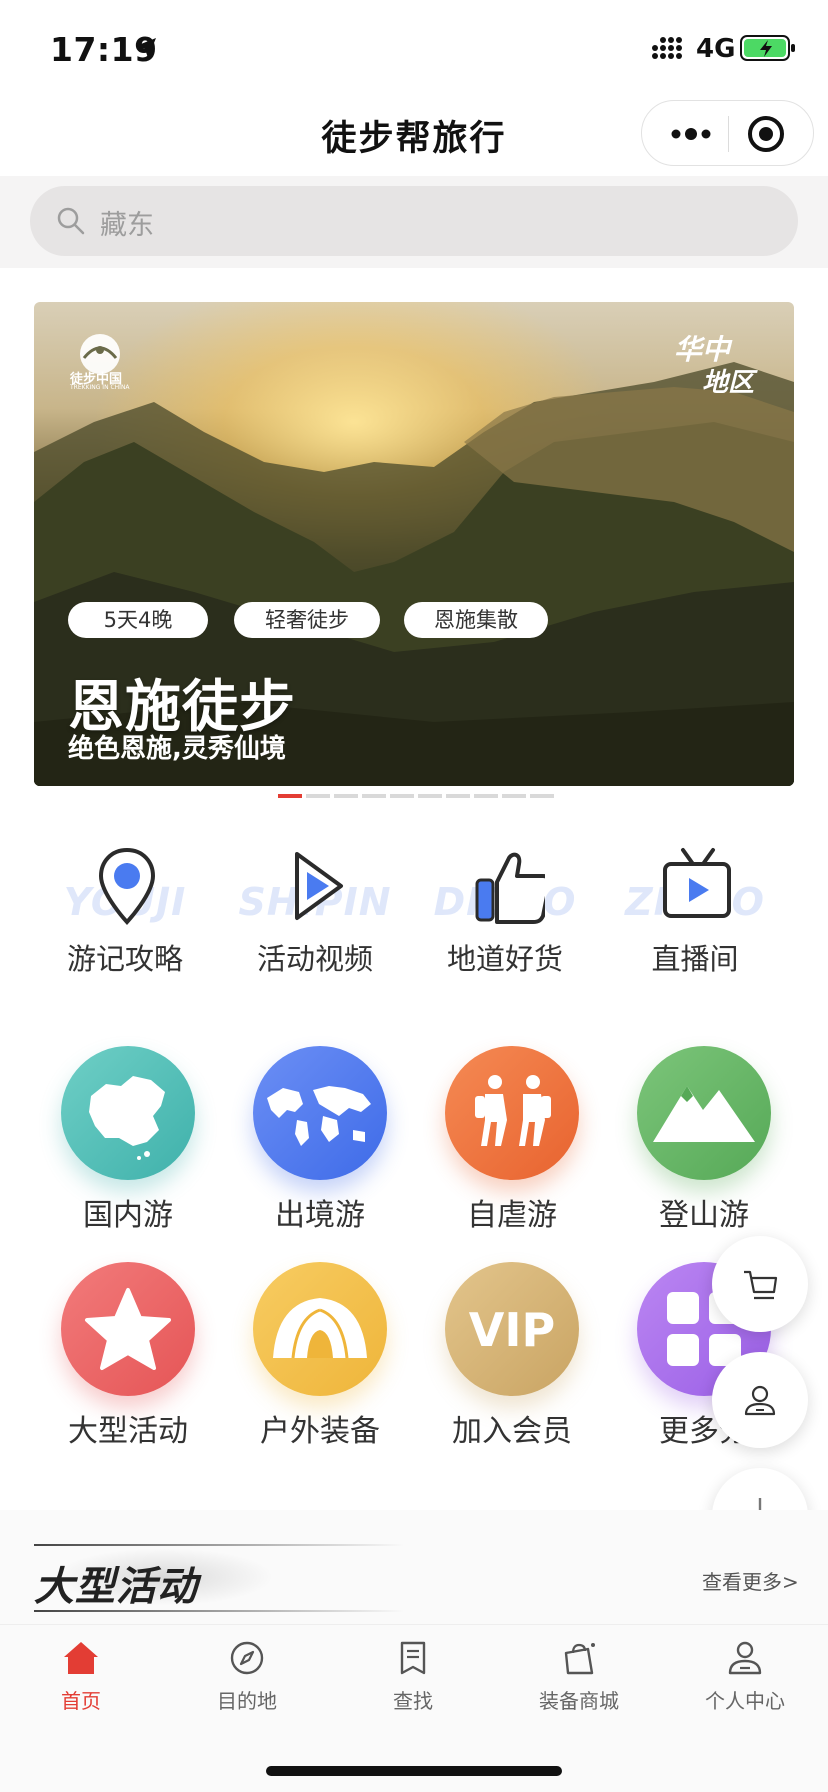  I want to click on quick-label: 地道好货, so click(504, 959).